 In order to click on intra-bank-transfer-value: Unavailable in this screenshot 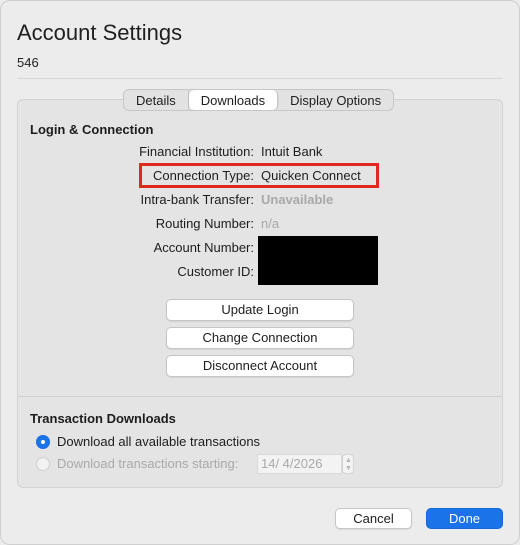, I will do `click(297, 199)`.